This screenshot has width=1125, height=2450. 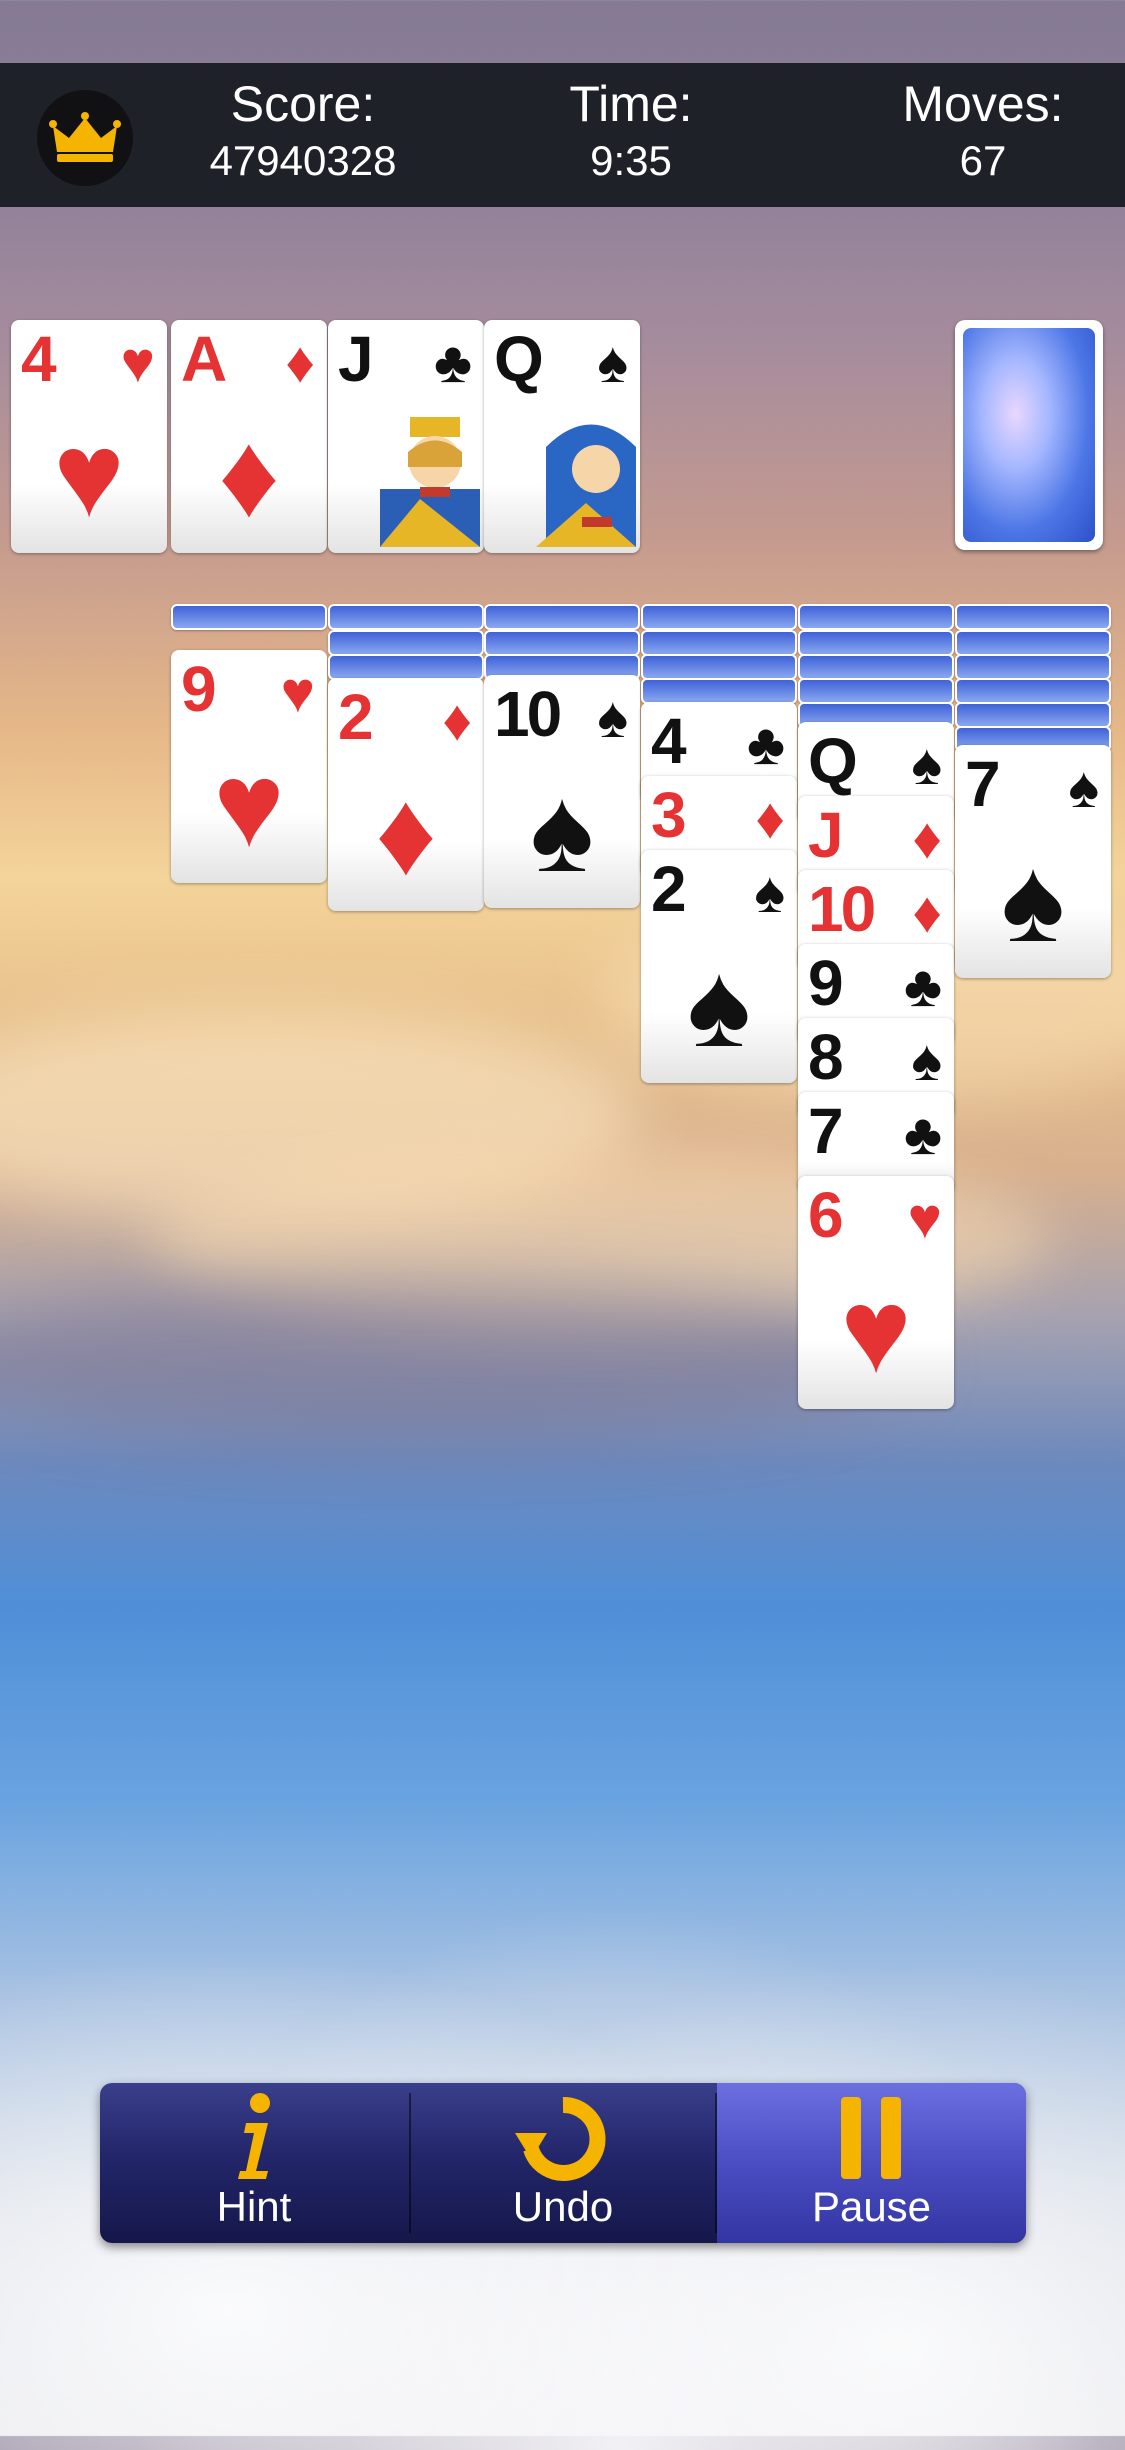 I want to click on foundation-pile-1: 4 ♥ ♥, so click(x=89, y=436).